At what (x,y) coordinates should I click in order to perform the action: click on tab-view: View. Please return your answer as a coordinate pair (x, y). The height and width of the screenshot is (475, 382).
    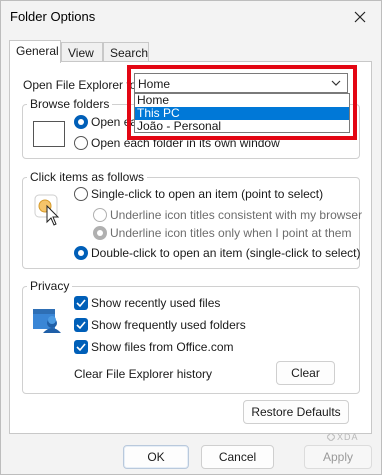
    Looking at the image, I should click on (82, 52).